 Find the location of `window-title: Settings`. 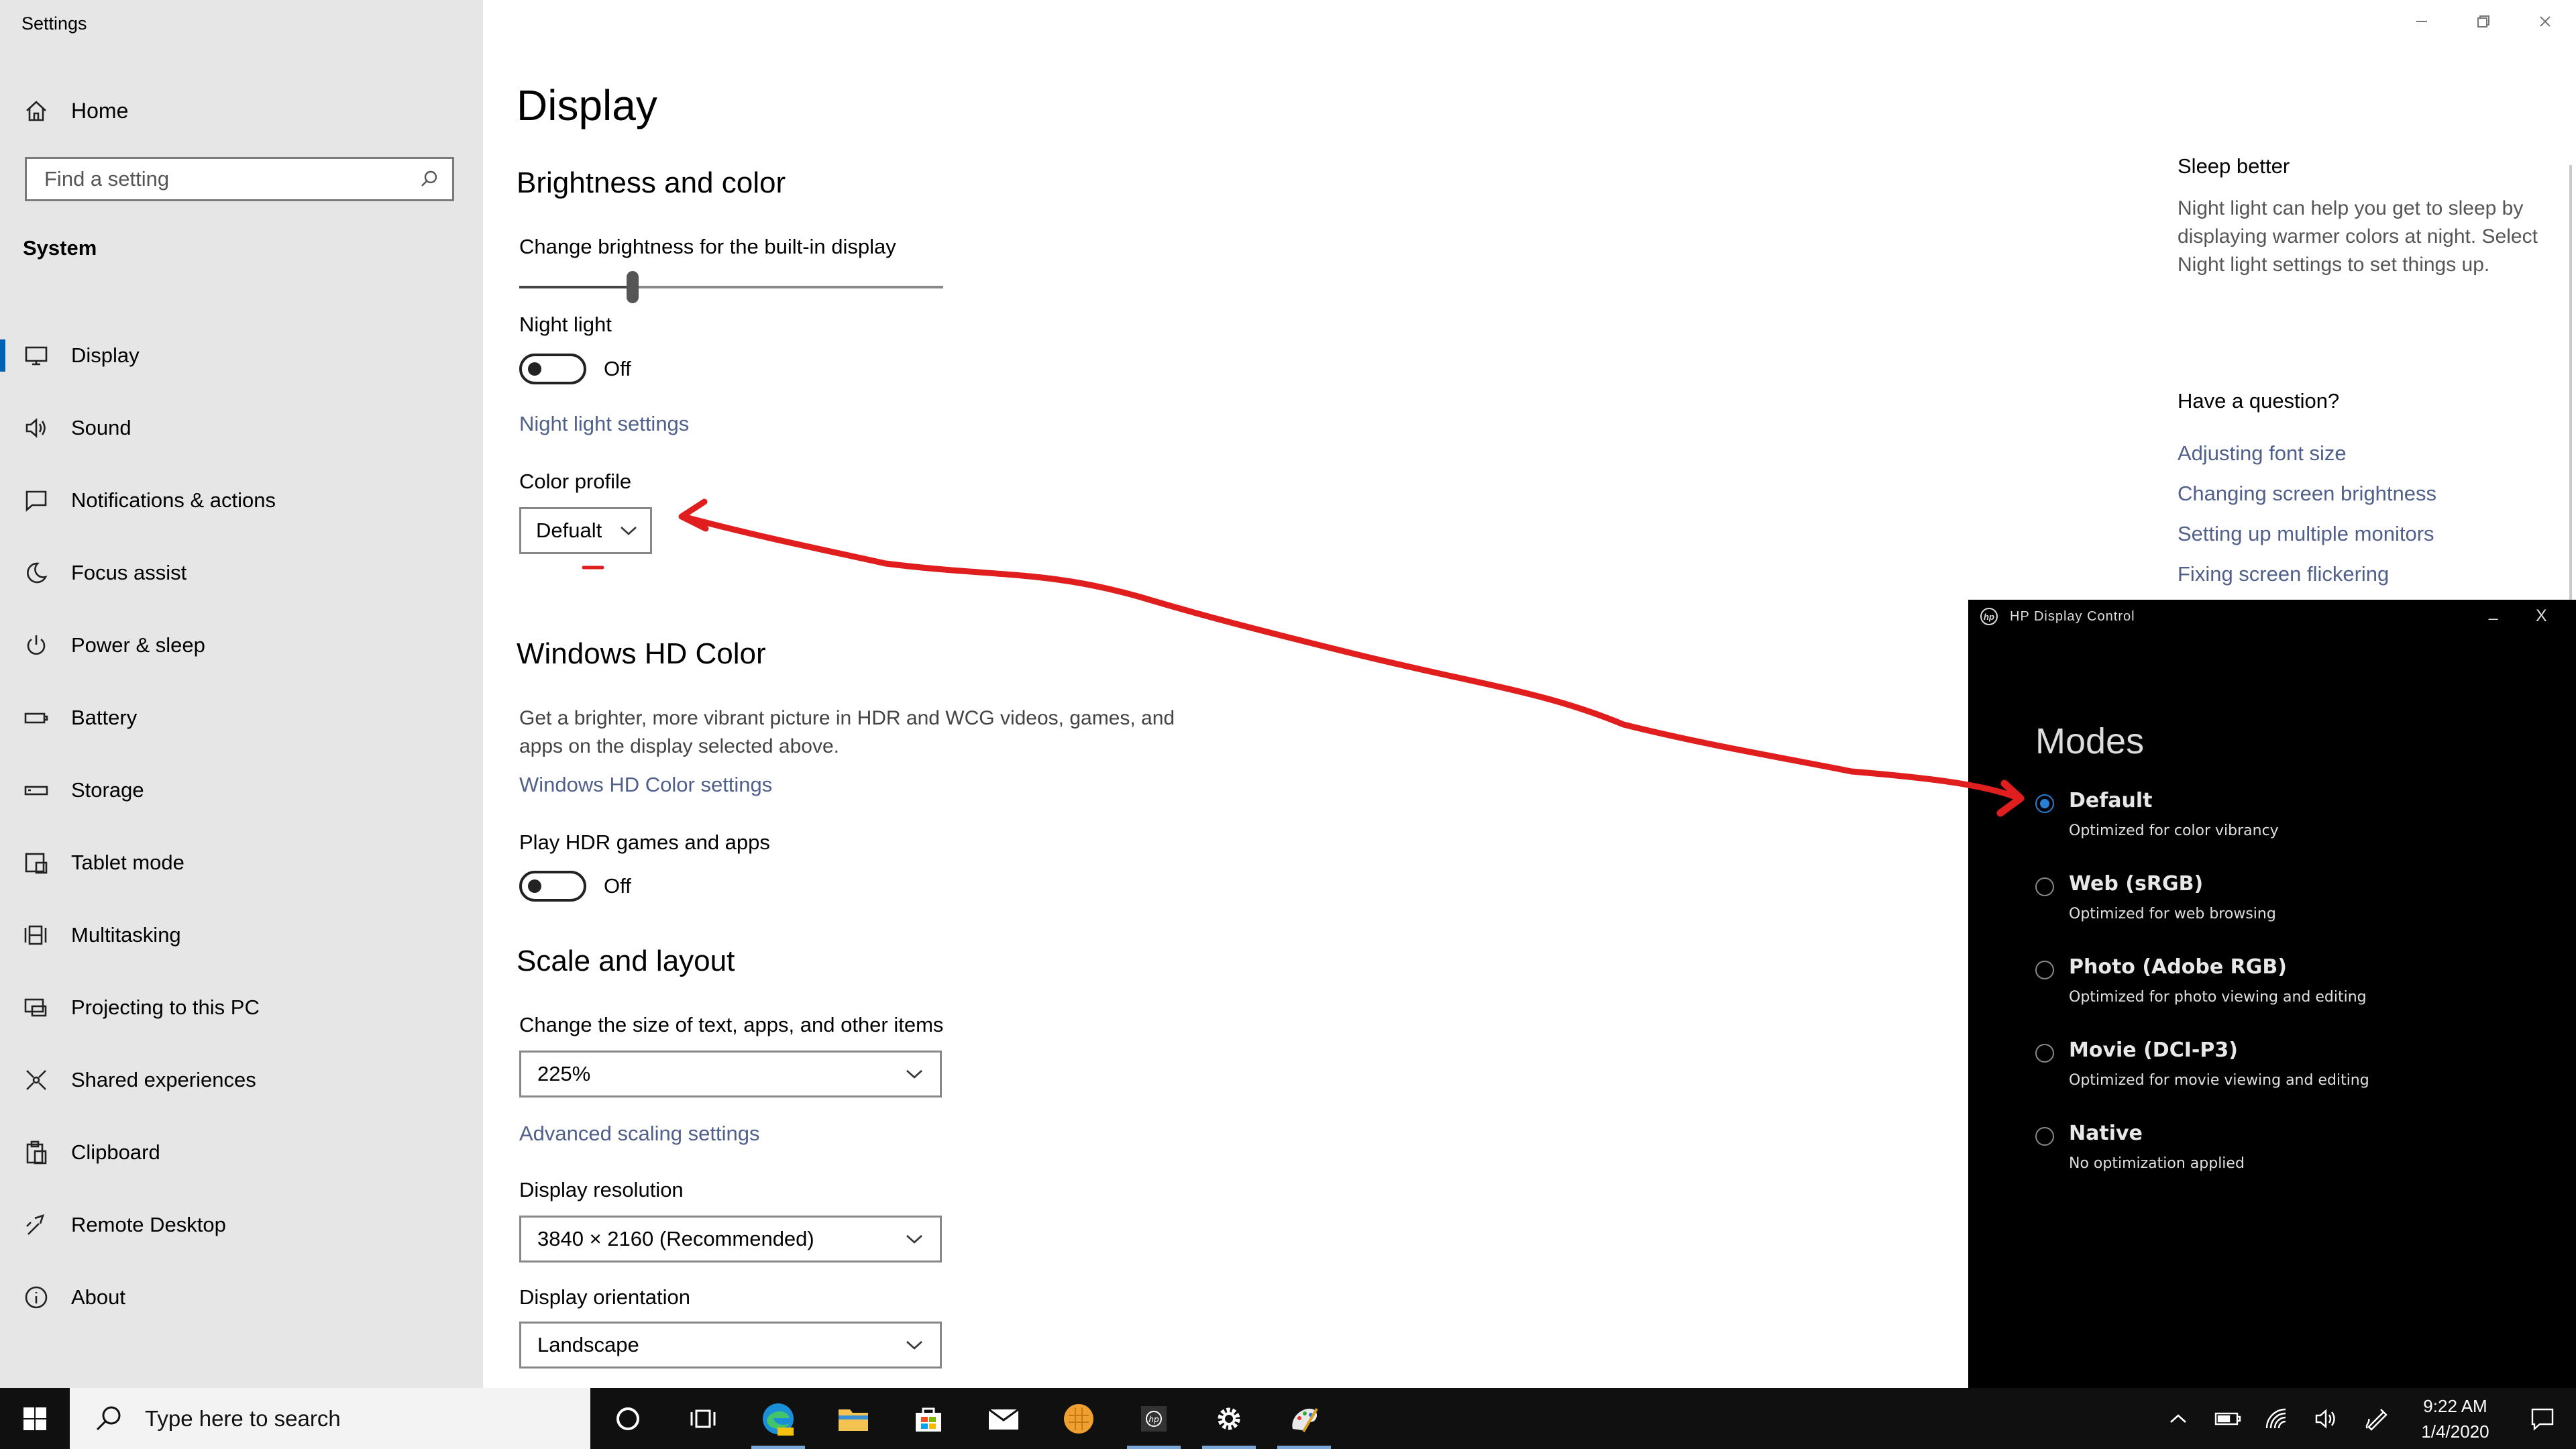

window-title: Settings is located at coordinates (54, 23).